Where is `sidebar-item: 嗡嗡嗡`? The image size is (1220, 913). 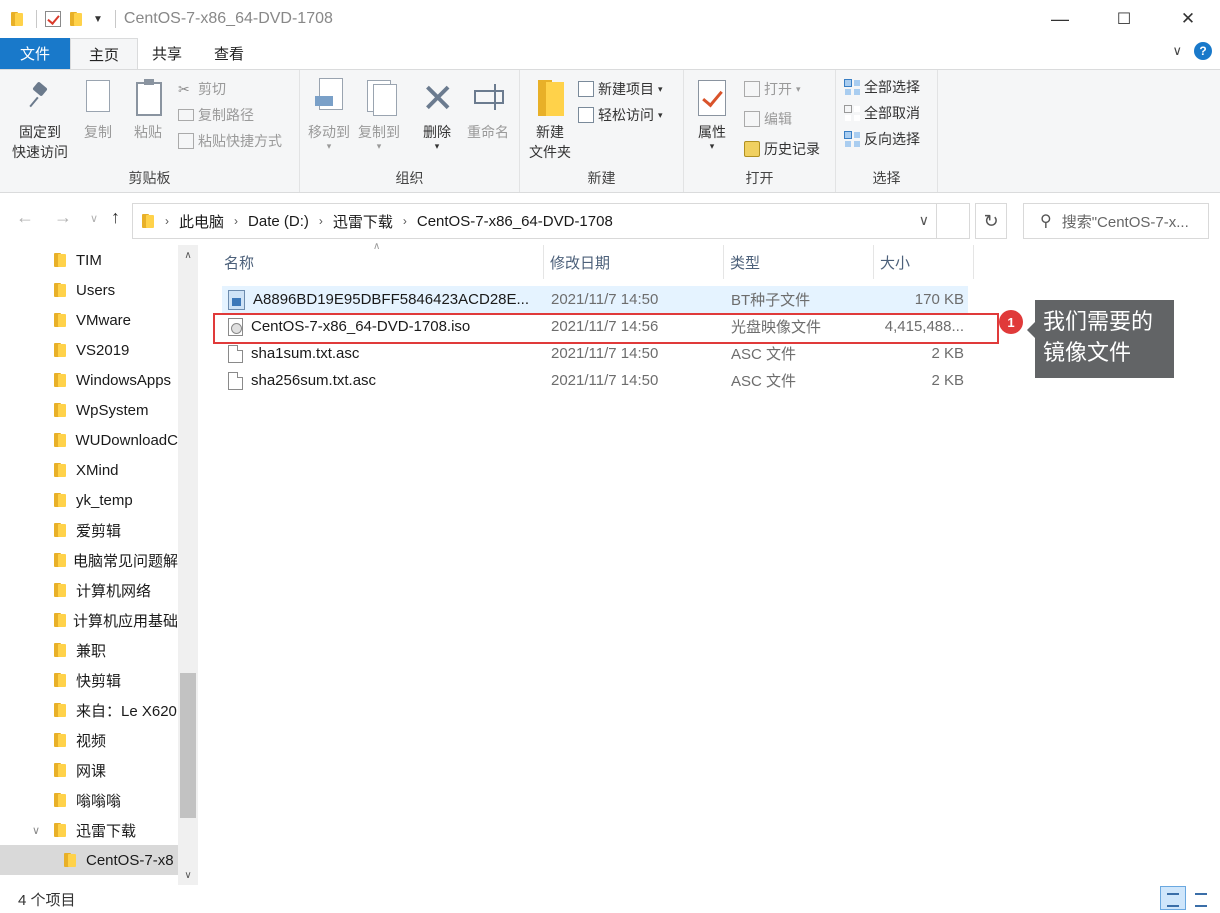
sidebar-item: 嗡嗡嗡 is located at coordinates (89, 800).